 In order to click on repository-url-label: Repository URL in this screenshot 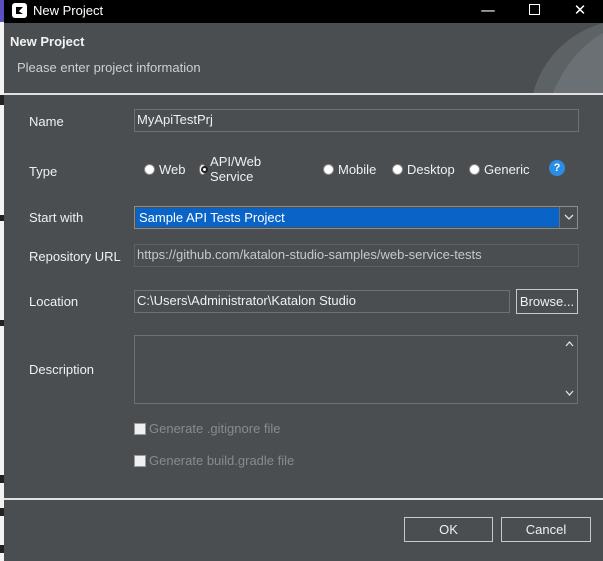, I will do `click(75, 256)`.